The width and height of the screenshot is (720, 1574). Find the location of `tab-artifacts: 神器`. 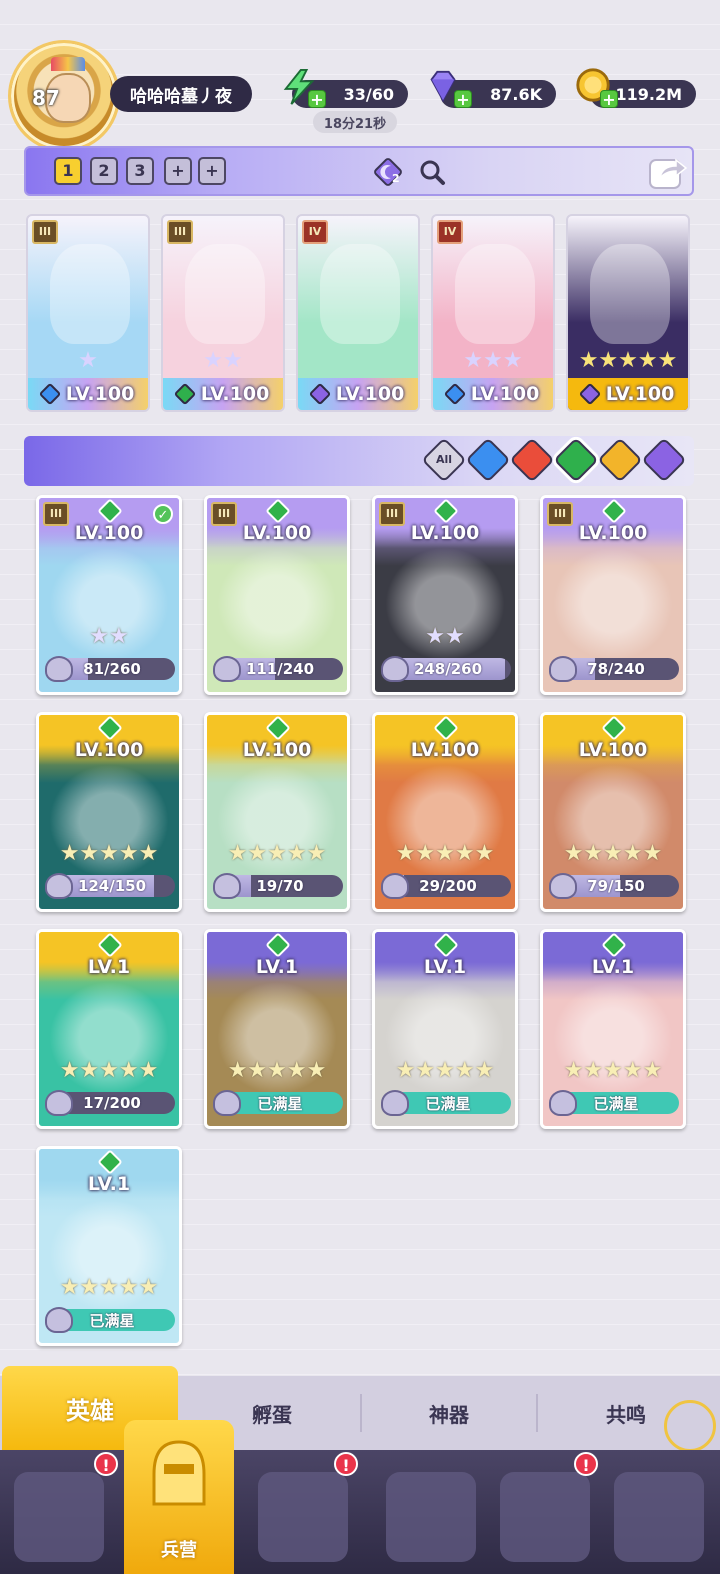

tab-artifacts: 神器 is located at coordinates (449, 1413).